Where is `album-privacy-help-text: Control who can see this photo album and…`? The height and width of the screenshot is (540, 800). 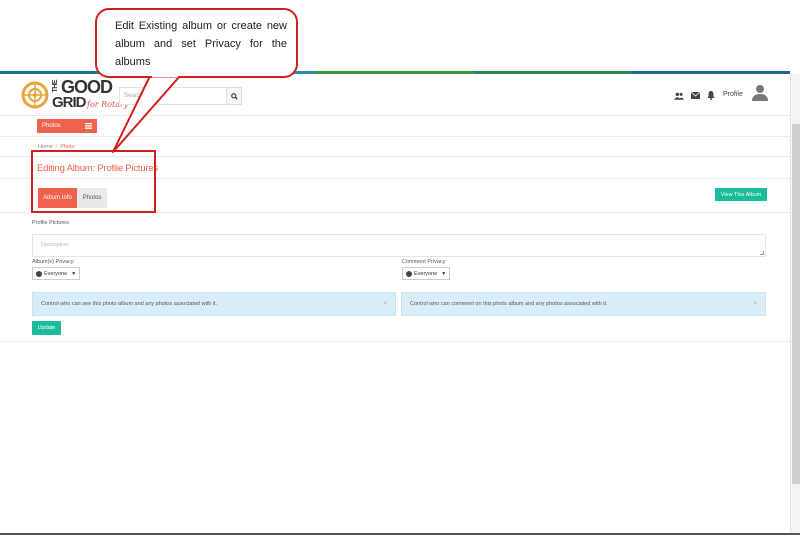 album-privacy-help-text: Control who can see this photo album and… is located at coordinates (129, 304).